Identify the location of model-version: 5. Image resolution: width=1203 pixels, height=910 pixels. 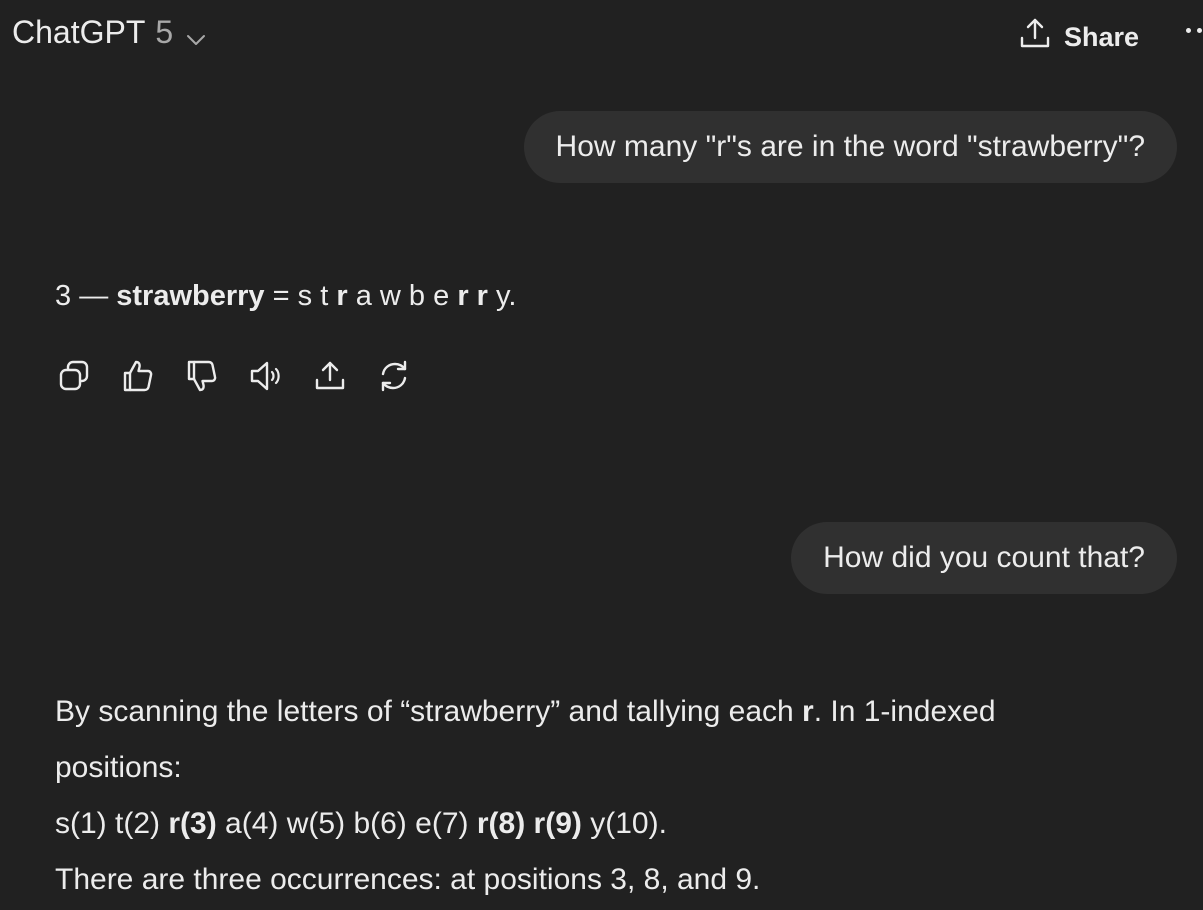
(164, 32).